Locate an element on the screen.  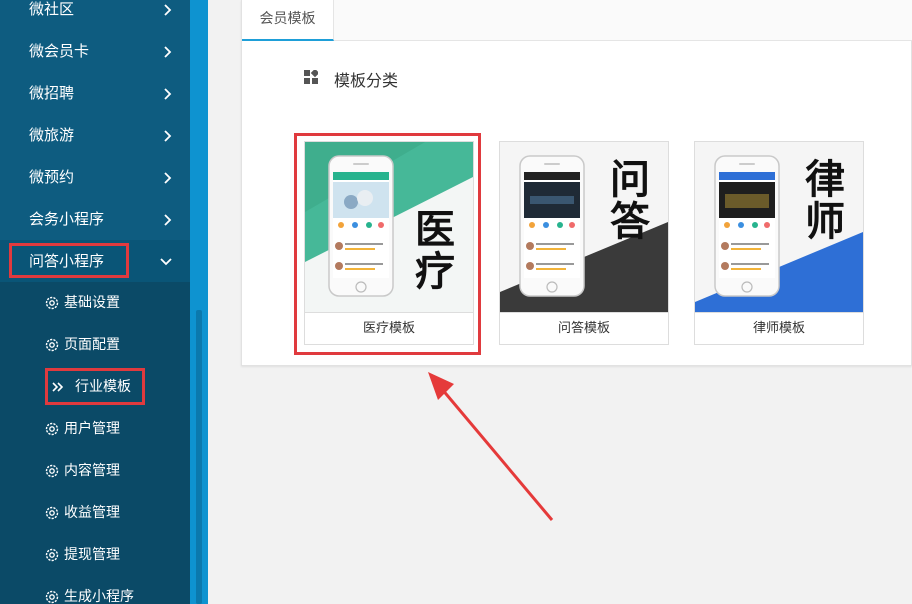
template-card-lawyer: 律 师 律师模板 is located at coordinates (779, 243).